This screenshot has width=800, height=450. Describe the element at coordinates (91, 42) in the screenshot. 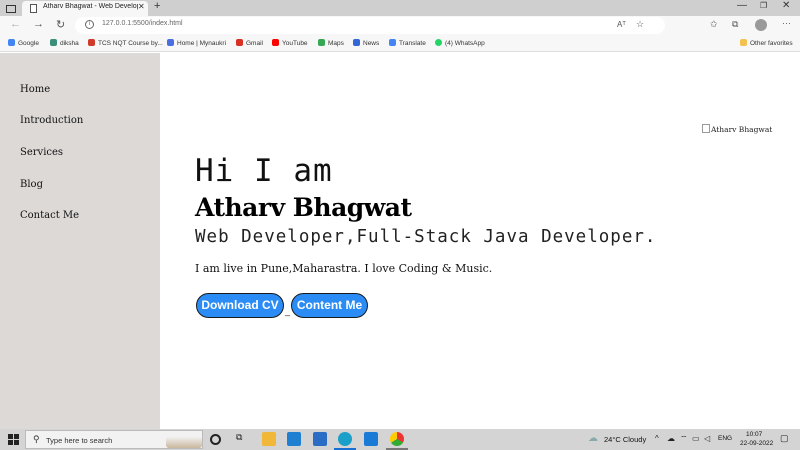

I see `tcs-icon` at that location.